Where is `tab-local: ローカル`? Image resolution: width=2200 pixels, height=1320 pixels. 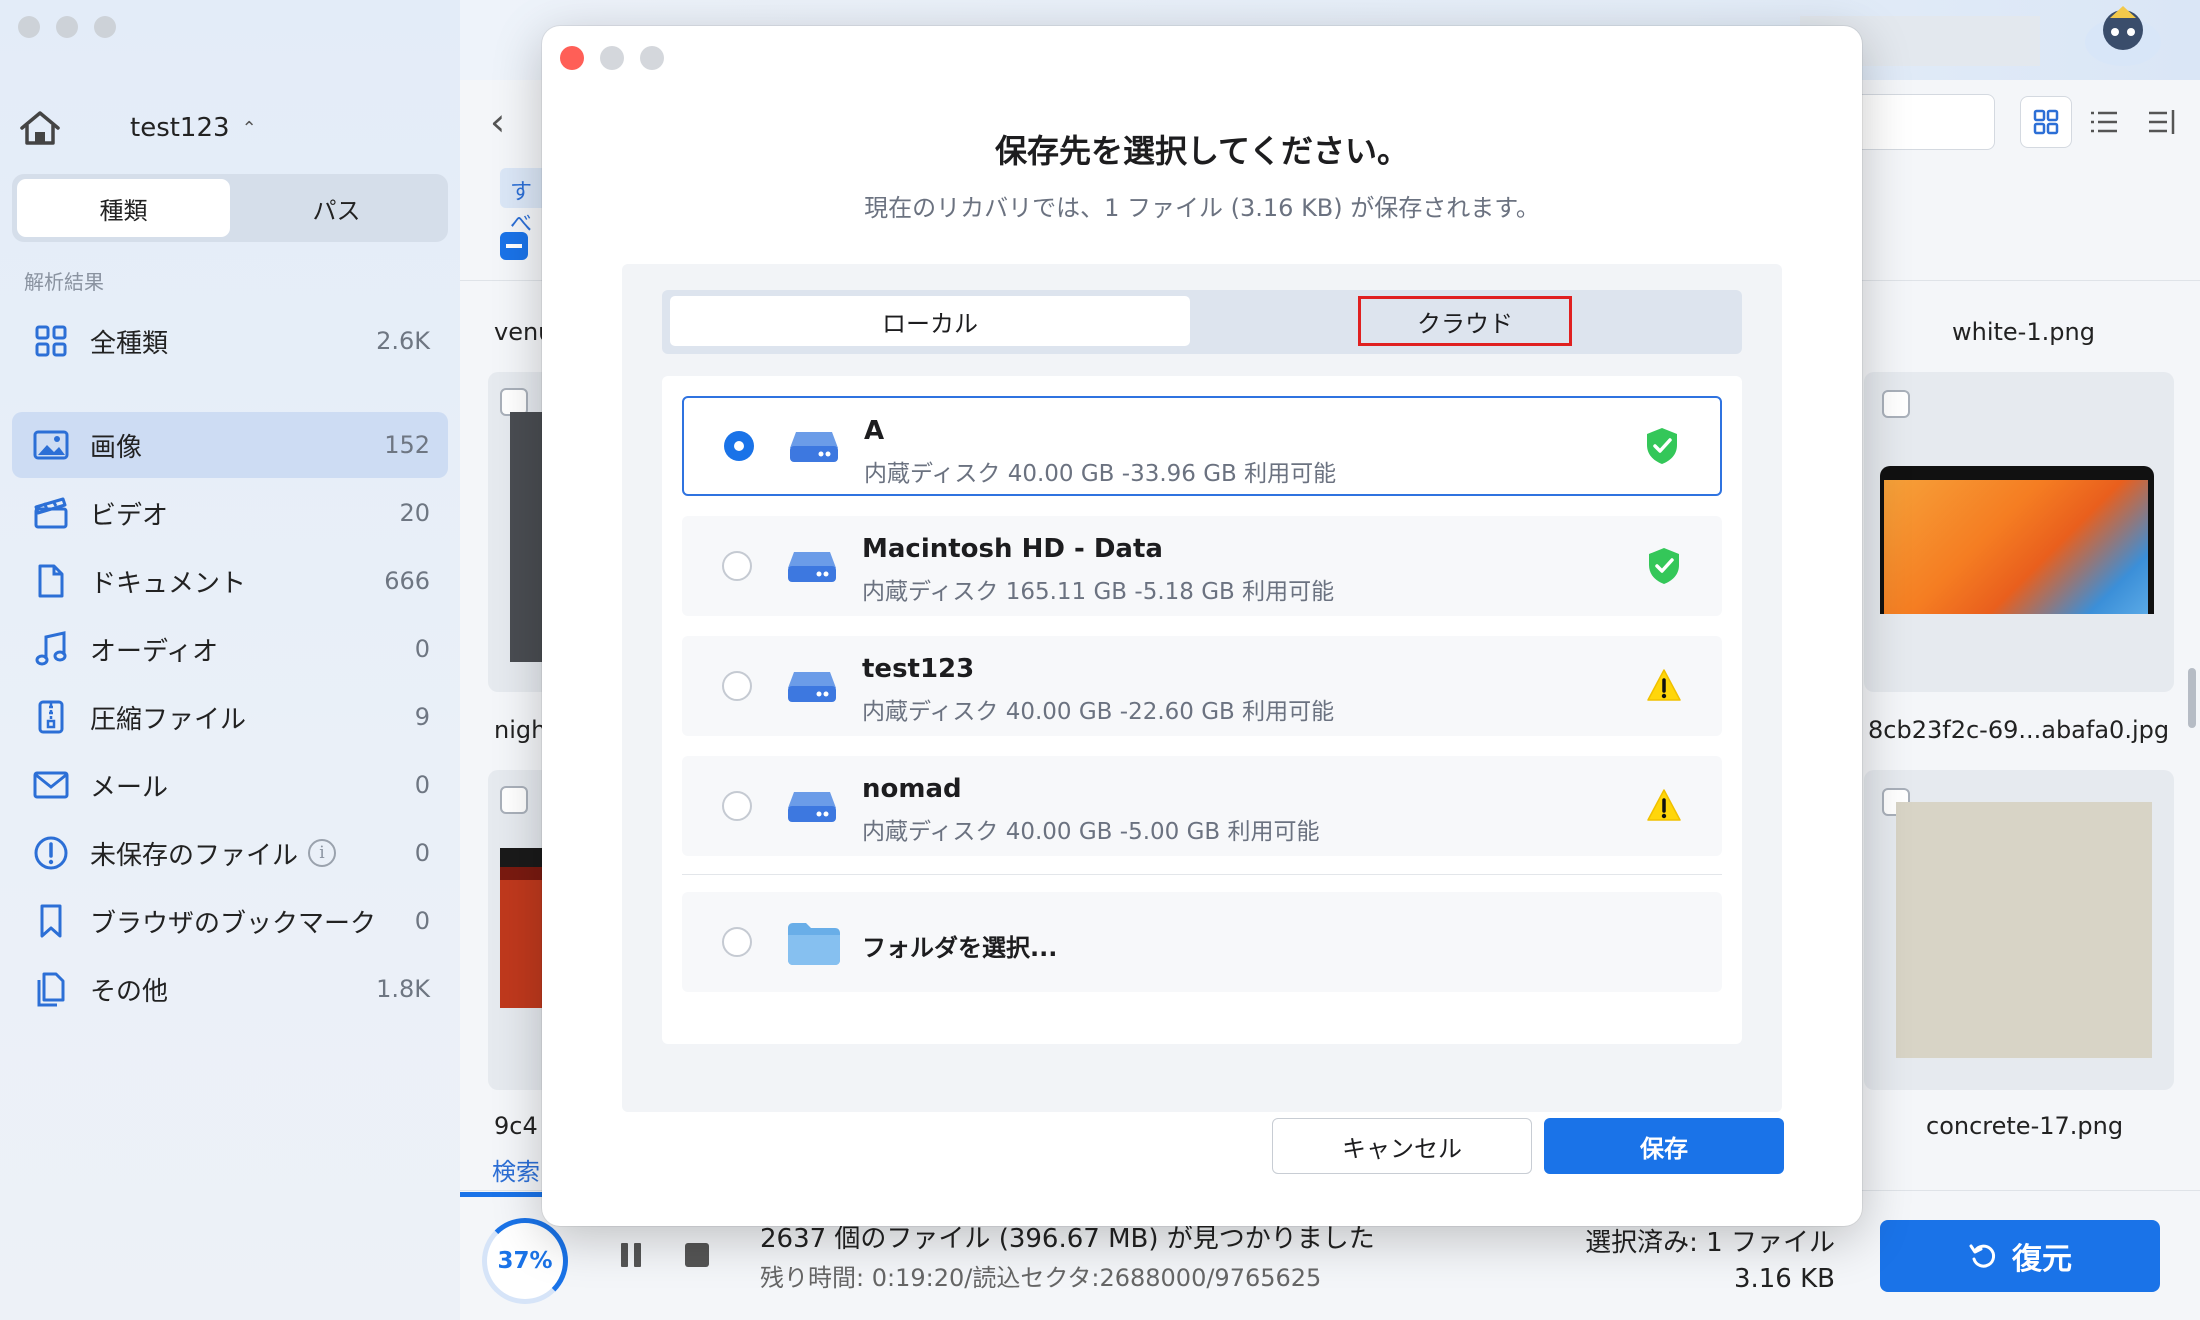
tab-local: ローカル is located at coordinates (930, 321).